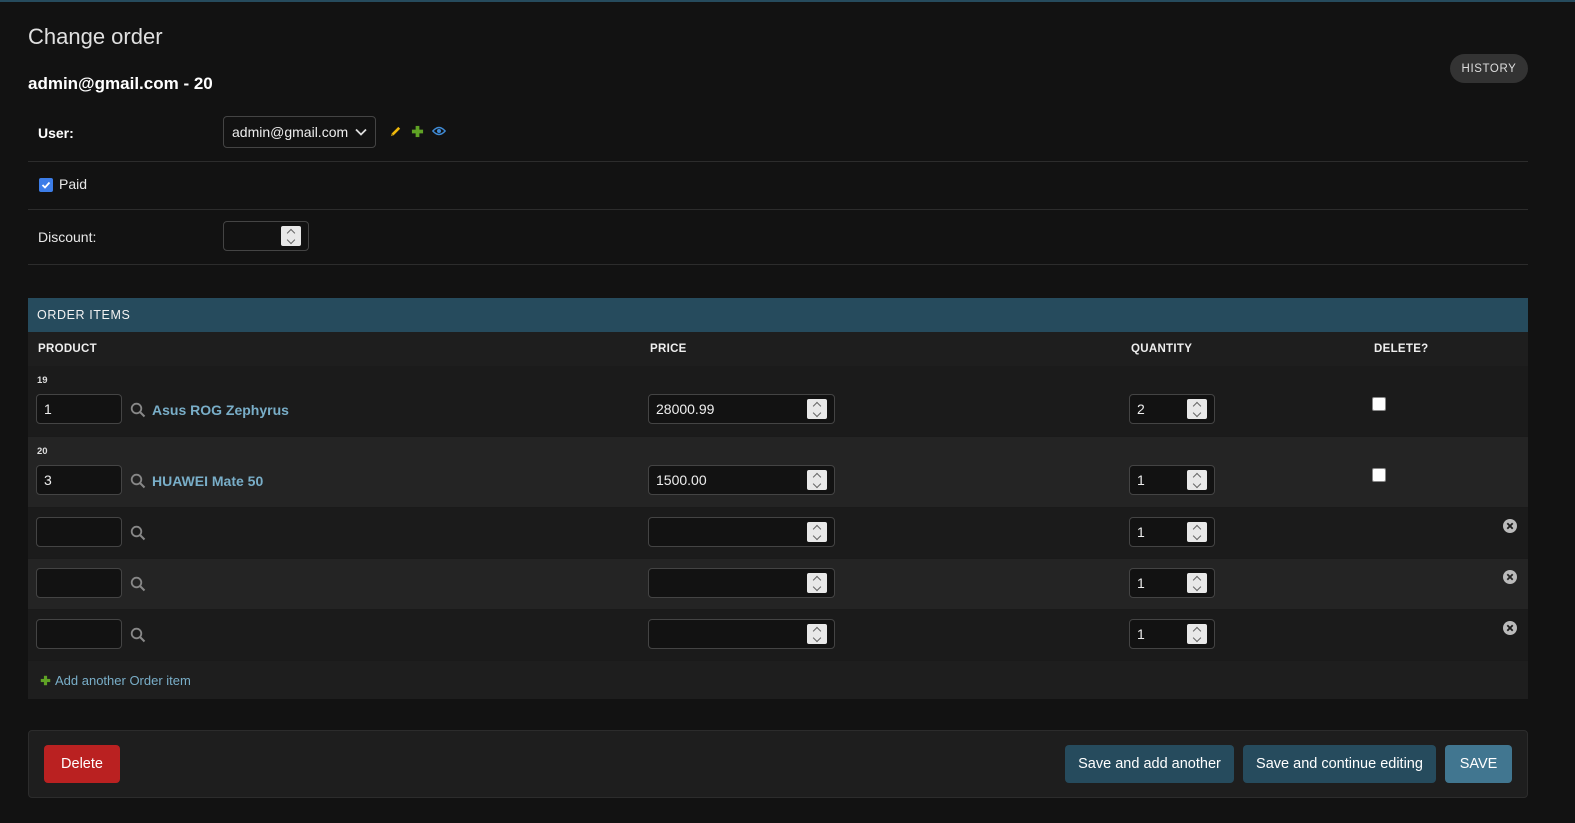  I want to click on table-row: 20 3 HUAWEI Mate 50 1500.00 1, so click(778, 472).